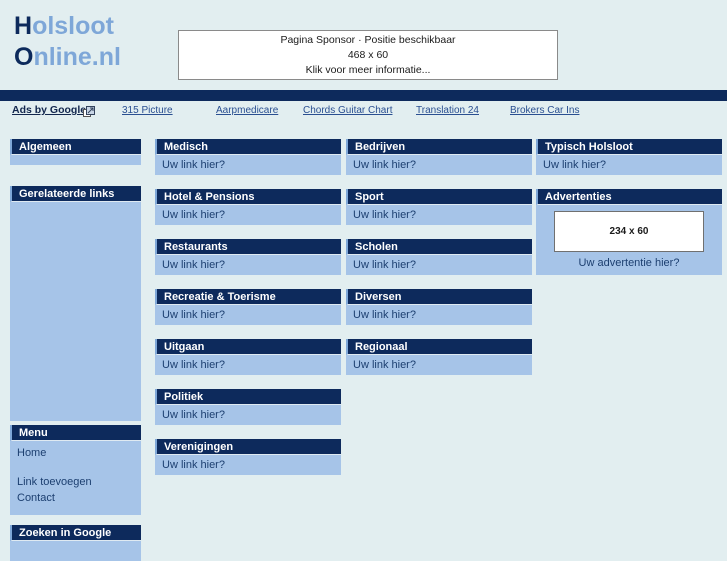 The image size is (727, 561). I want to click on sidebar-menu-title: Menu, so click(75, 433).